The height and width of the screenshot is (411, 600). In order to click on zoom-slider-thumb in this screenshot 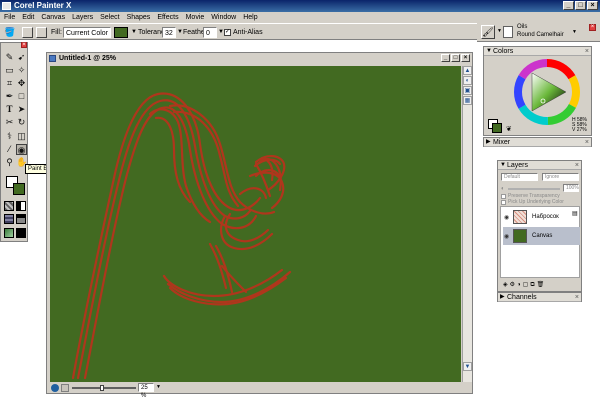, I will do `click(102, 388)`.